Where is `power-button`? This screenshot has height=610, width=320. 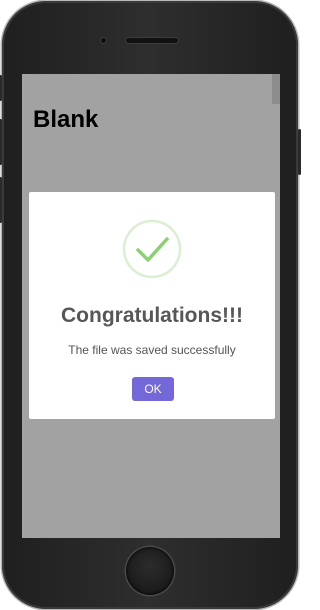 power-button is located at coordinates (299, 152).